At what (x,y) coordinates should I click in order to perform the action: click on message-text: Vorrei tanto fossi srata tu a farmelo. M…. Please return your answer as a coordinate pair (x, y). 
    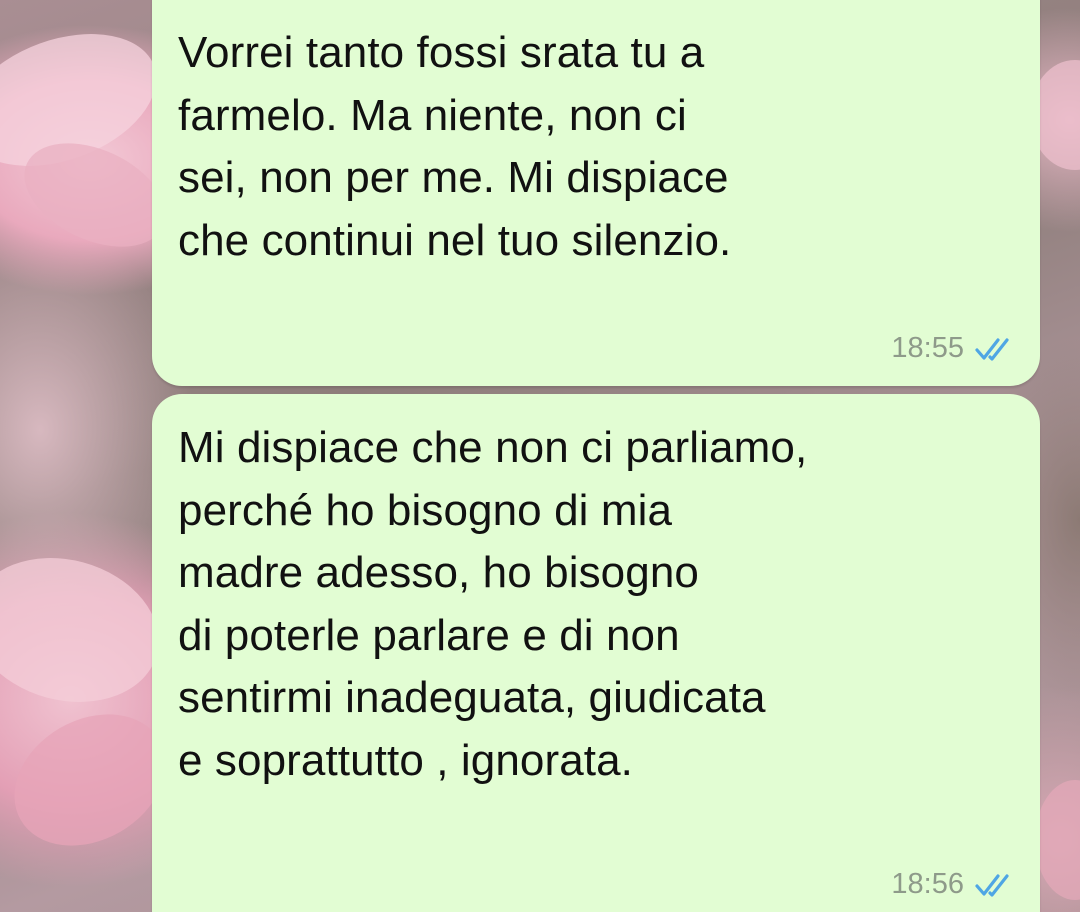
    Looking at the image, I should click on (455, 146).